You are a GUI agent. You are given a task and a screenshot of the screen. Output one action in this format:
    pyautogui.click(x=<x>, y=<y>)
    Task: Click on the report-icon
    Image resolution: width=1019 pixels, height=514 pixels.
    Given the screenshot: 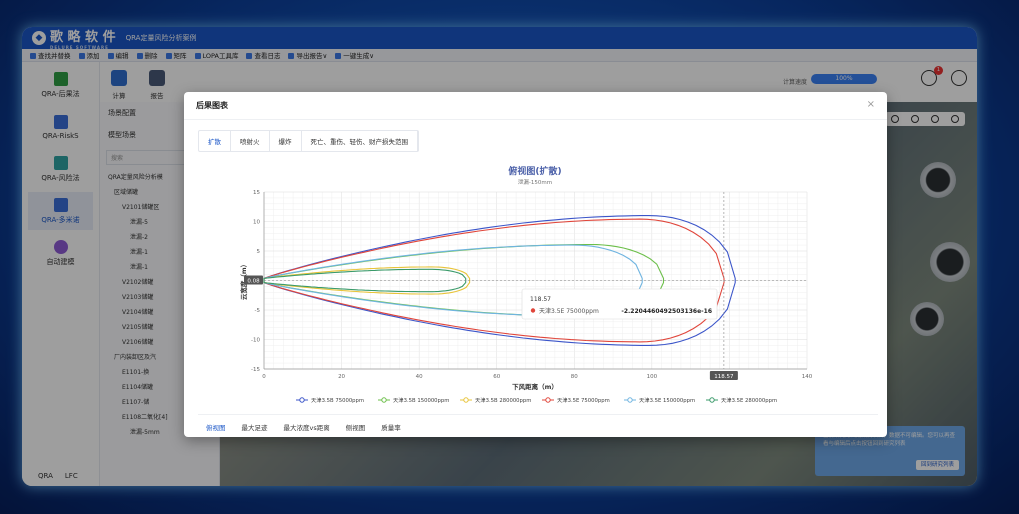 What is the action you would take?
    pyautogui.click(x=157, y=78)
    